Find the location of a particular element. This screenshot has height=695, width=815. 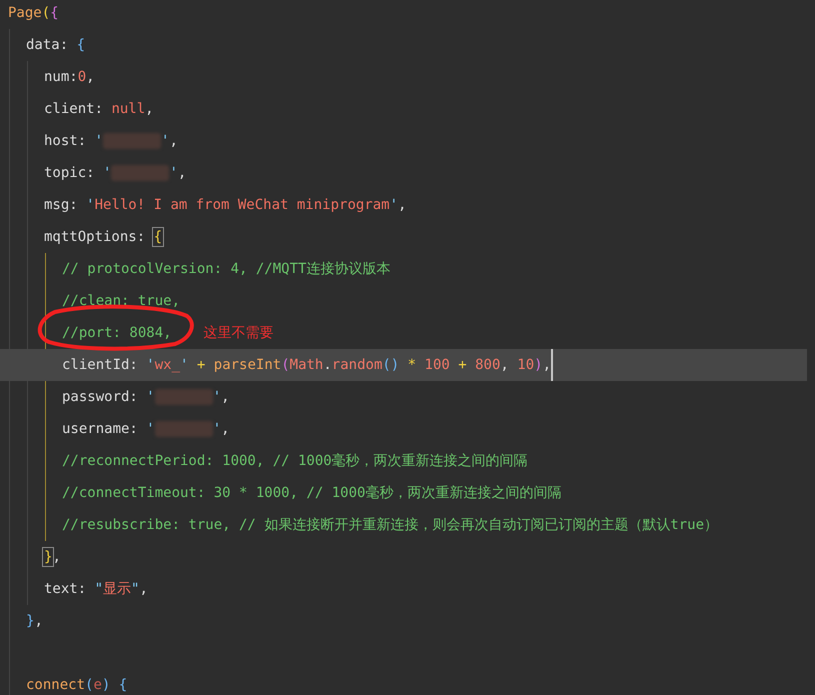

code-text: host: is located at coordinates (66, 141).